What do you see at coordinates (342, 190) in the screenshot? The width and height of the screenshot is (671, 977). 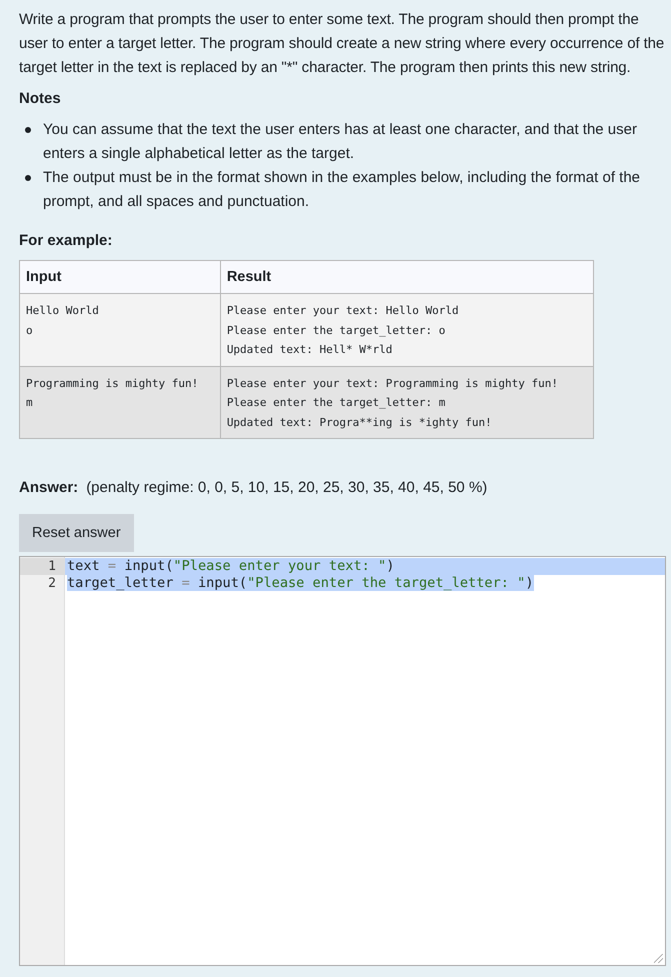 I see `note-text: The output must be in the format shown in the examples below, including the format of the prompt, and all spaces and punctuation.` at bounding box center [342, 190].